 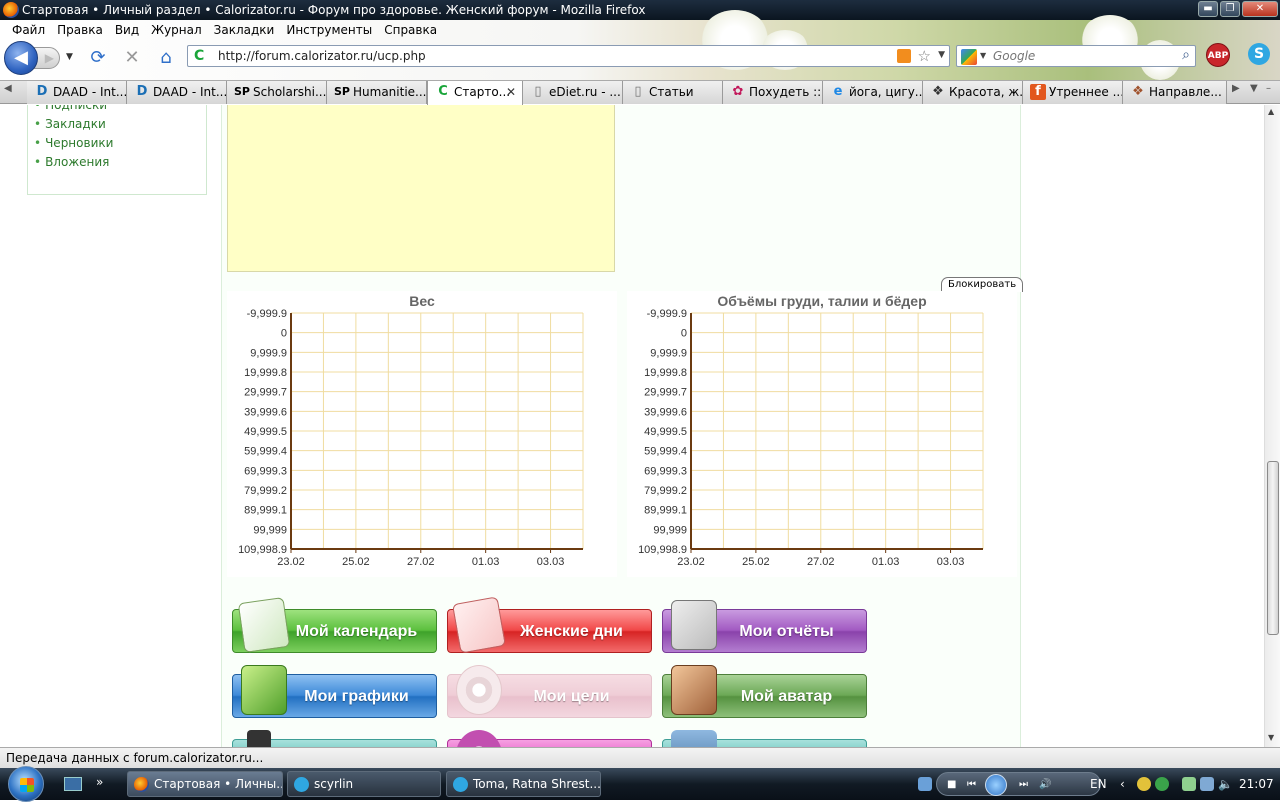 What do you see at coordinates (1144, 784) in the screenshot?
I see `tray-app-icon` at bounding box center [1144, 784].